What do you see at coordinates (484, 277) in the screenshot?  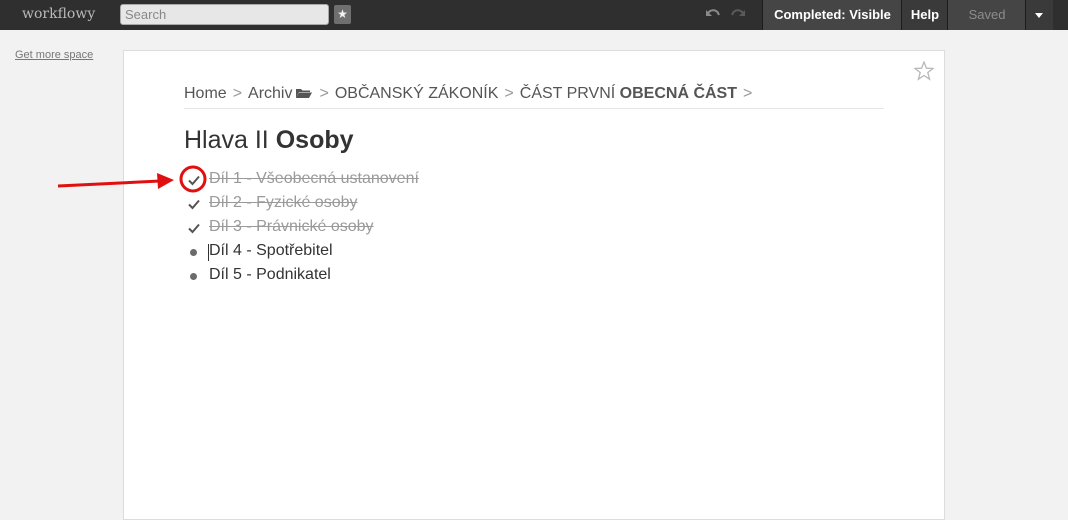 I see `list-item: Díl 5 - Podnikatel` at bounding box center [484, 277].